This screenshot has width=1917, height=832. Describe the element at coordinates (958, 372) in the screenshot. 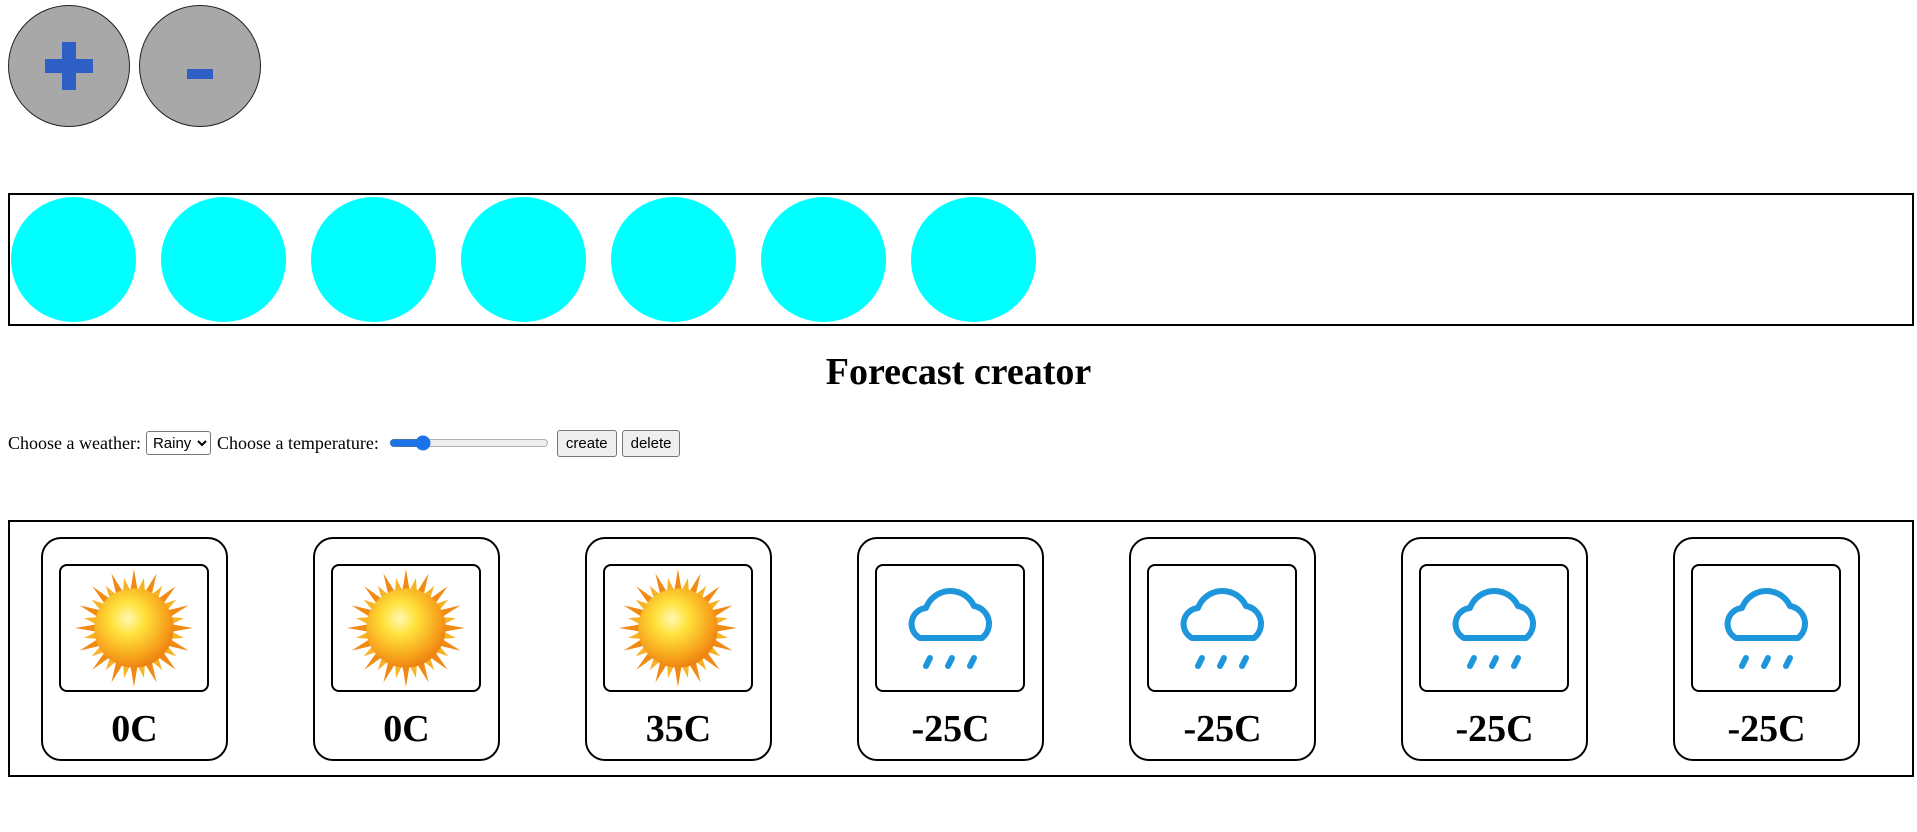

I see `page-title: Forecast creator` at that location.